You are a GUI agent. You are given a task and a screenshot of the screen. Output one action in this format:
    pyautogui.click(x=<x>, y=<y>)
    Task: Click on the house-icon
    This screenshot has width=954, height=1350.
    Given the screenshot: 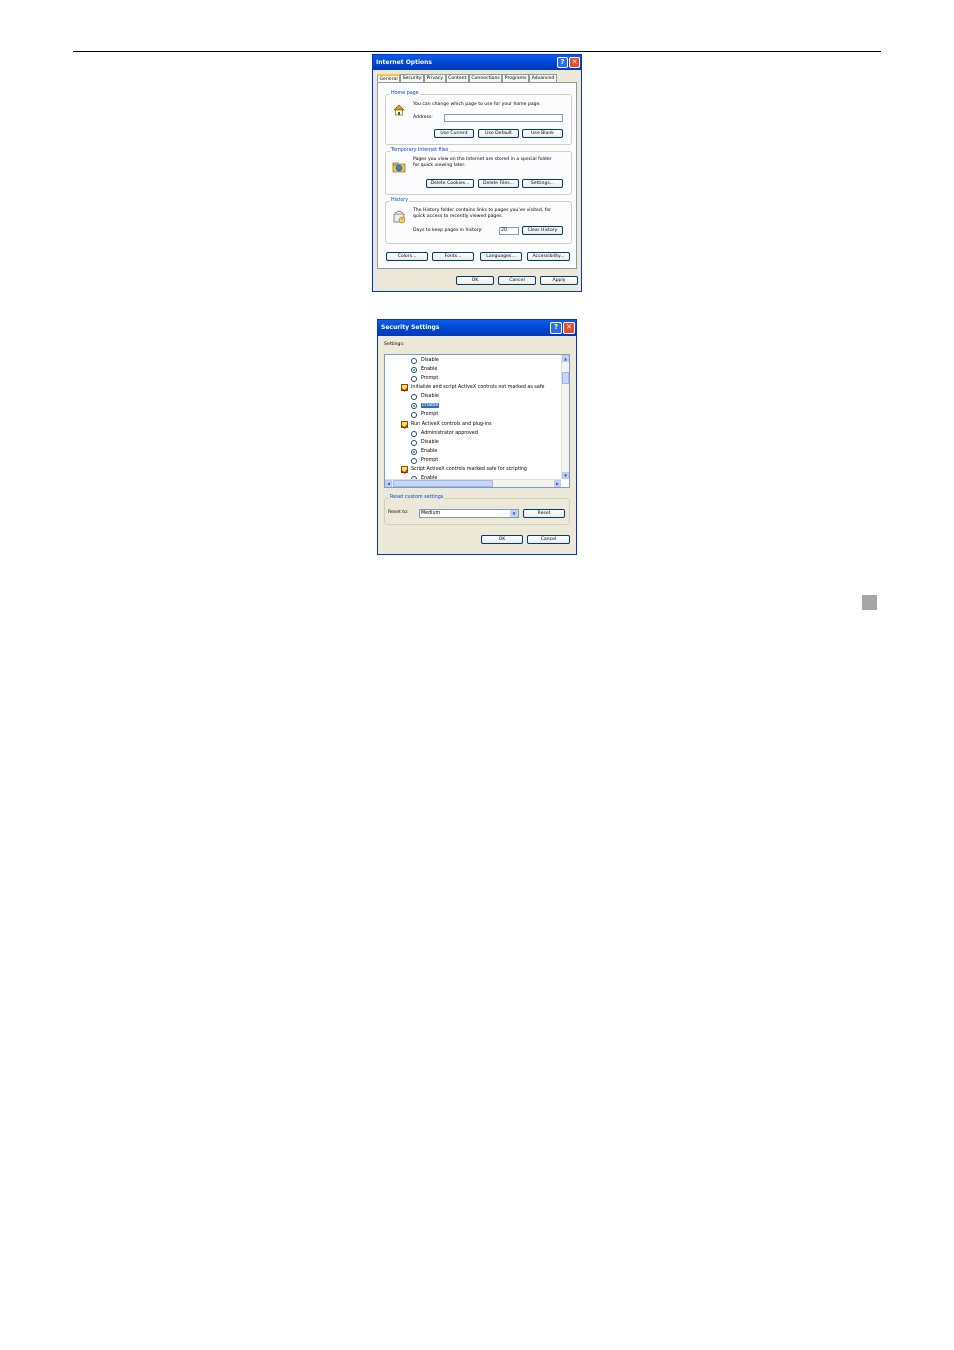 What is the action you would take?
    pyautogui.click(x=399, y=110)
    